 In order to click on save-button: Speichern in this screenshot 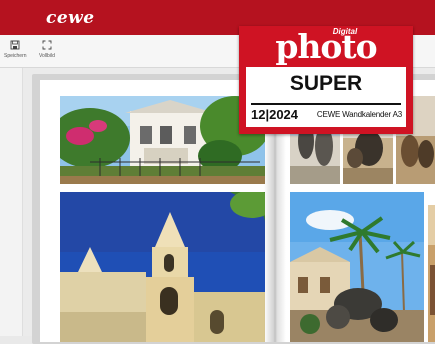, I will do `click(15, 49)`.